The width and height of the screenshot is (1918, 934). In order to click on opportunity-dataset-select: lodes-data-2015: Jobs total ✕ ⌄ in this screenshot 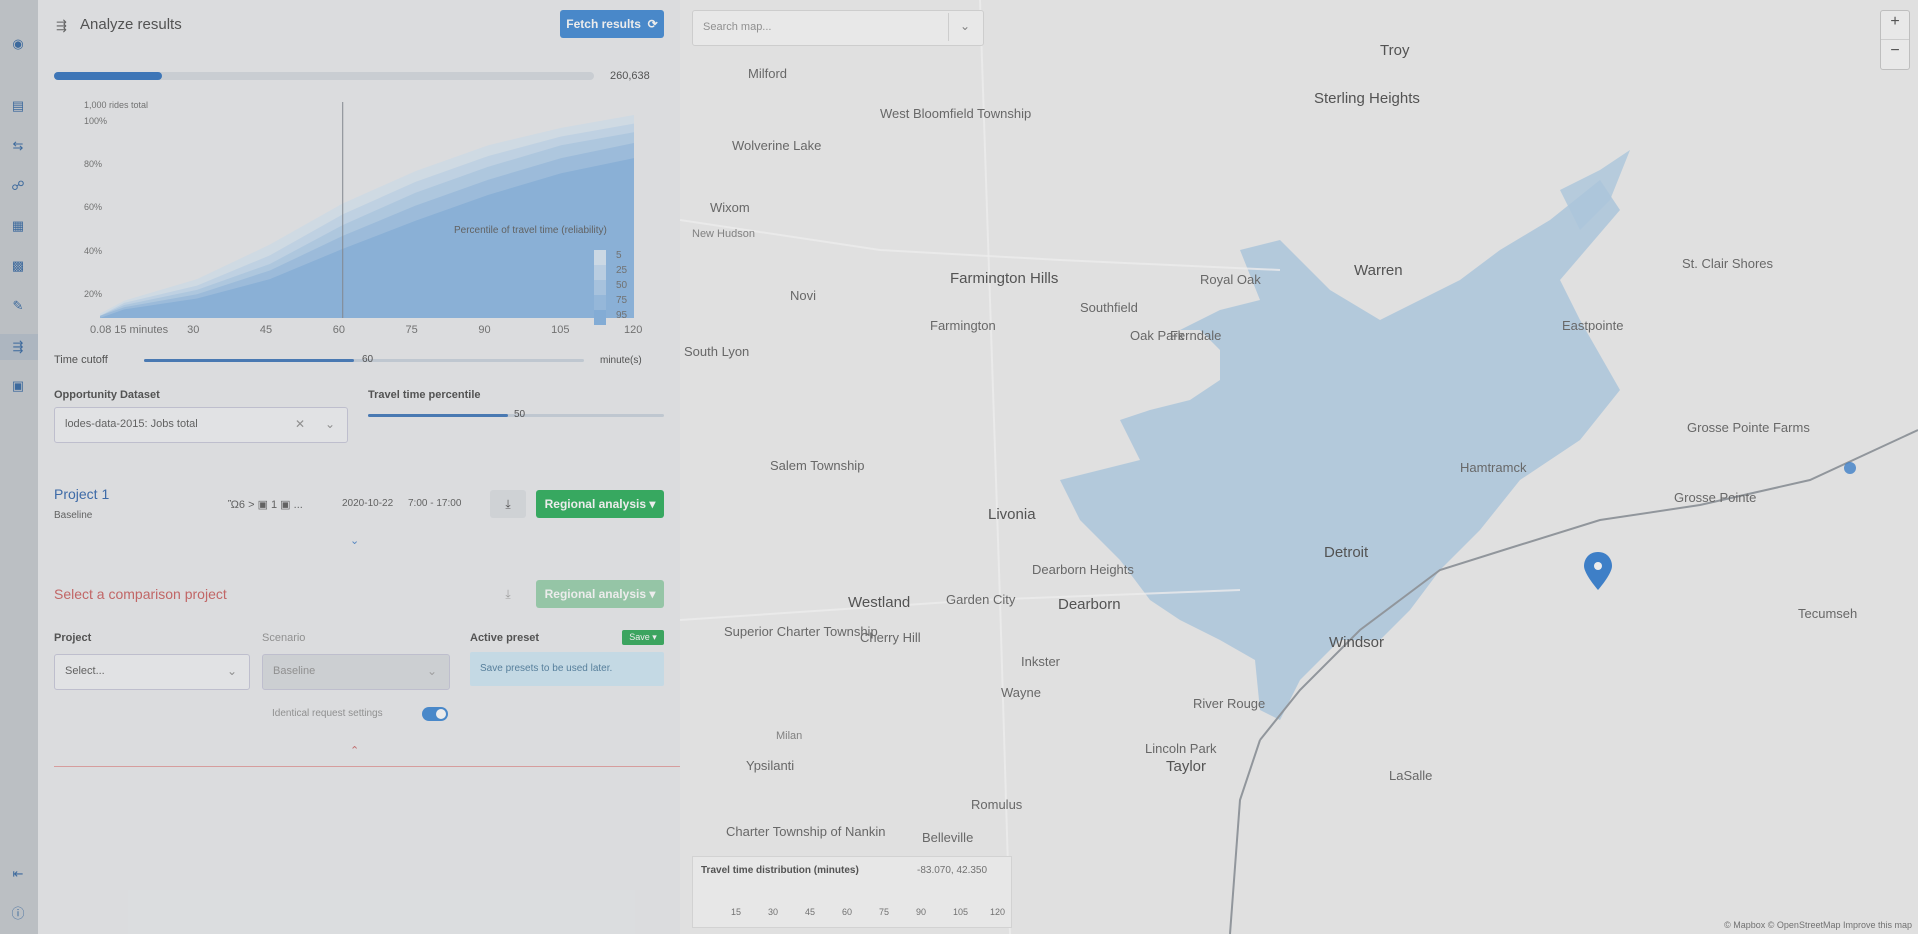, I will do `click(201, 425)`.